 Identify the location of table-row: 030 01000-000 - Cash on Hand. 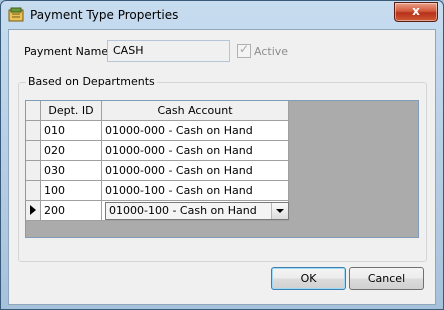
(222, 171).